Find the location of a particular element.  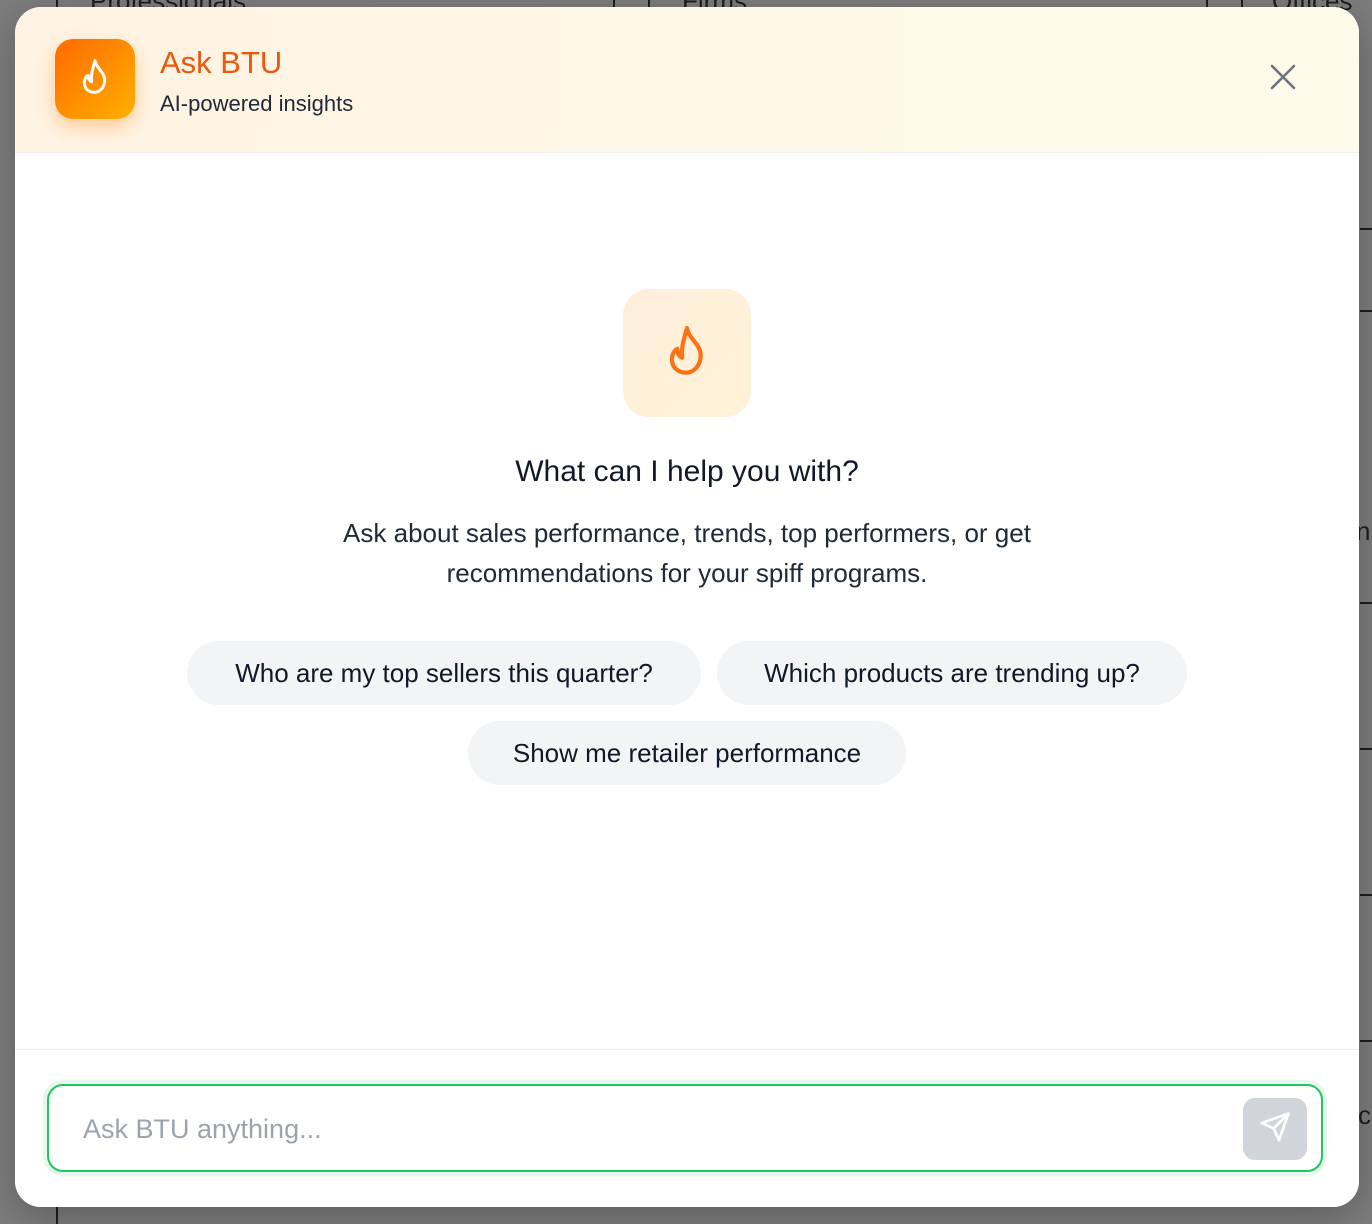

brand-logo is located at coordinates (95, 79).